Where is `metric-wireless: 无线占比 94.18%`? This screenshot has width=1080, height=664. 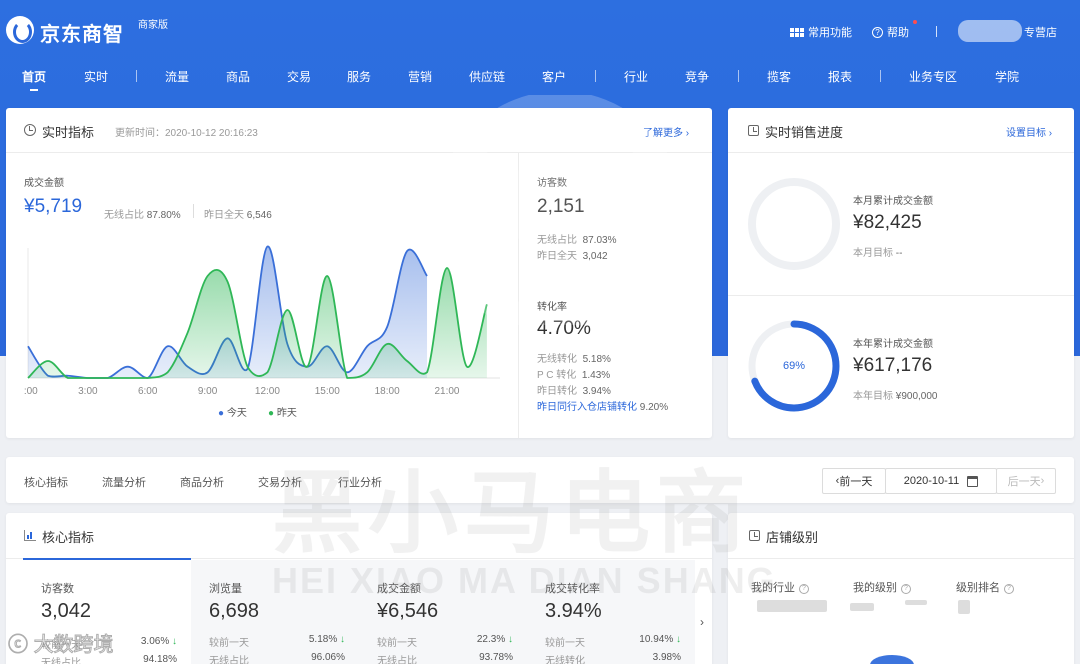
metric-wireless: 无线占比 94.18% is located at coordinates (109, 659).